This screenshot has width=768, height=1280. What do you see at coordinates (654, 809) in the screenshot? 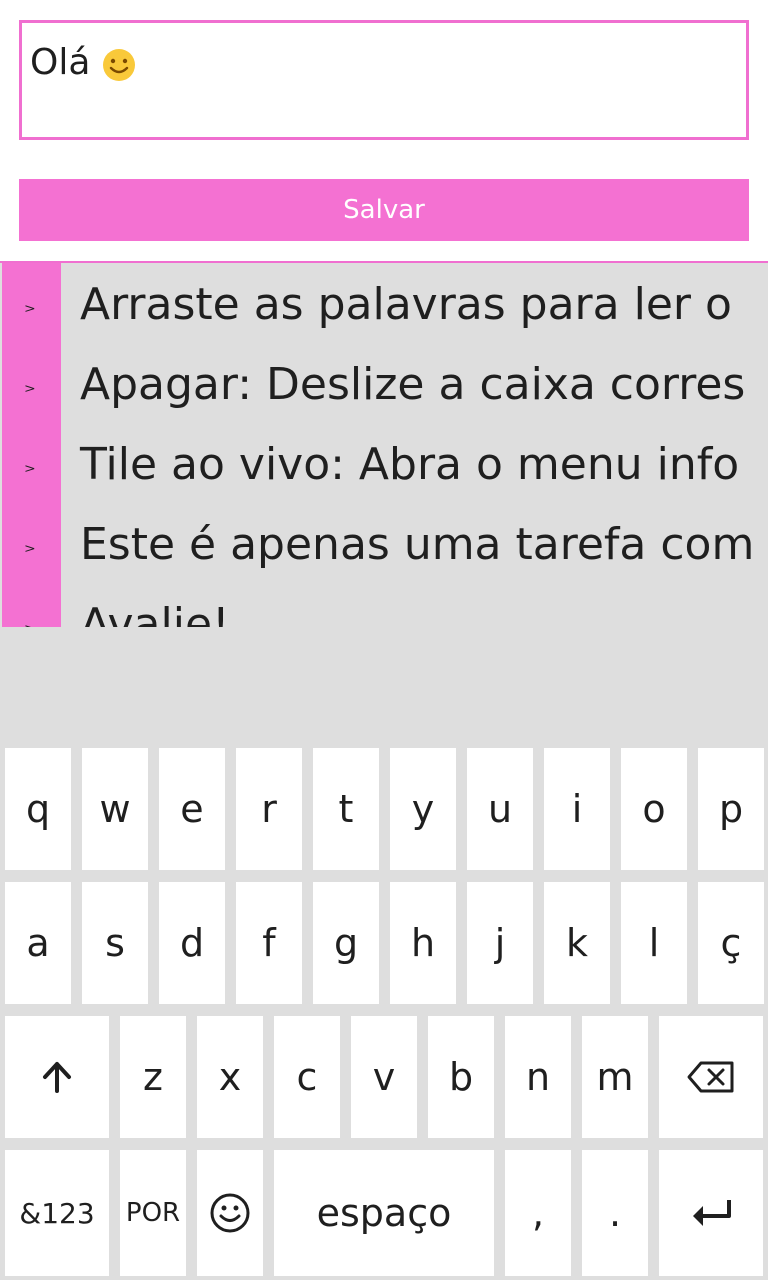
I see `key-o: o` at bounding box center [654, 809].